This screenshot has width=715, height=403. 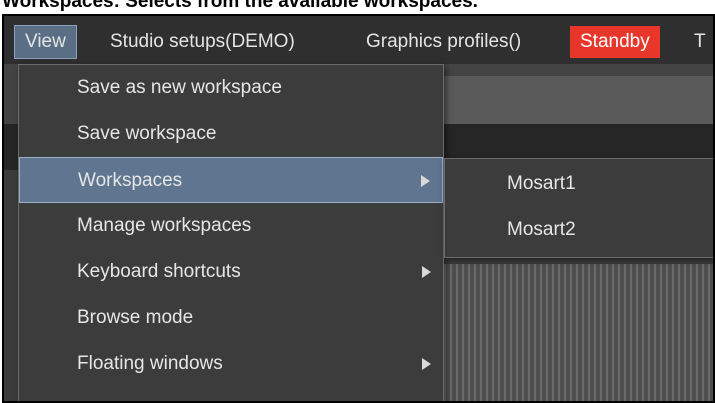 I want to click on menu-item-label: Save as new workspace, so click(x=179, y=87).